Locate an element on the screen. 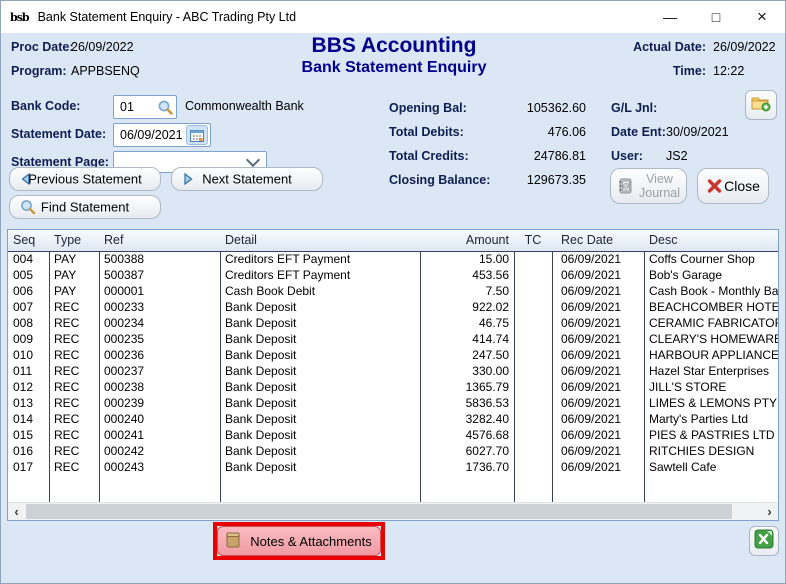 The width and height of the screenshot is (786, 584). notes-attachments-button: Notes & Attachments is located at coordinates (299, 541).